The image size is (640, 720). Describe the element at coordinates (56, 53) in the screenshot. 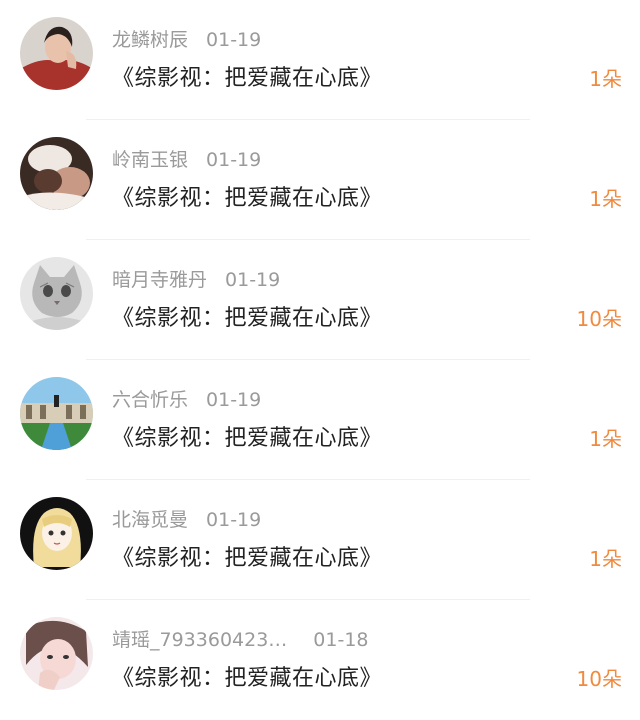

I see `avatar-woman-red-sweater-icon` at that location.